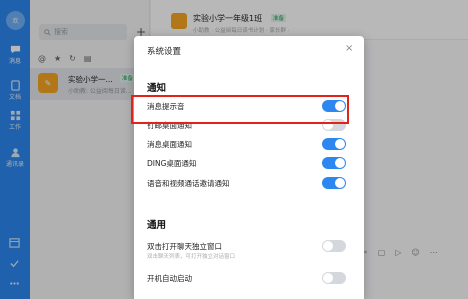 This screenshot has width=468, height=299. Describe the element at coordinates (157, 88) in the screenshot. I see `section-title-notifications: 通知` at that location.